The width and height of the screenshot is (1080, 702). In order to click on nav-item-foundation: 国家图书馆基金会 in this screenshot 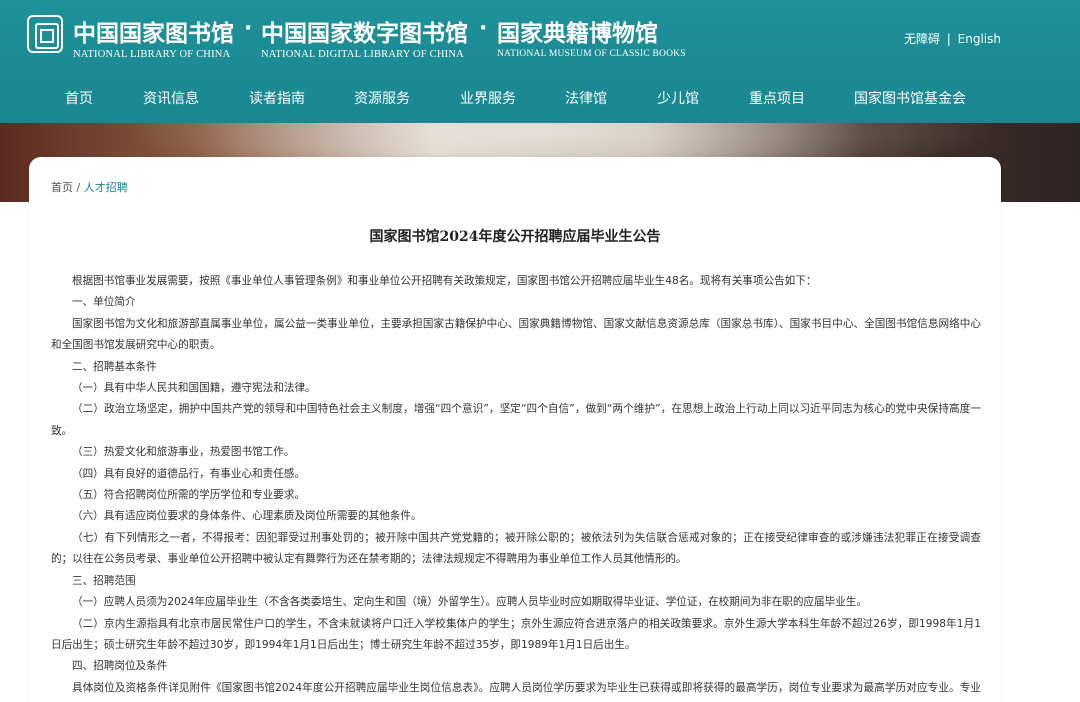, I will do `click(910, 98)`.